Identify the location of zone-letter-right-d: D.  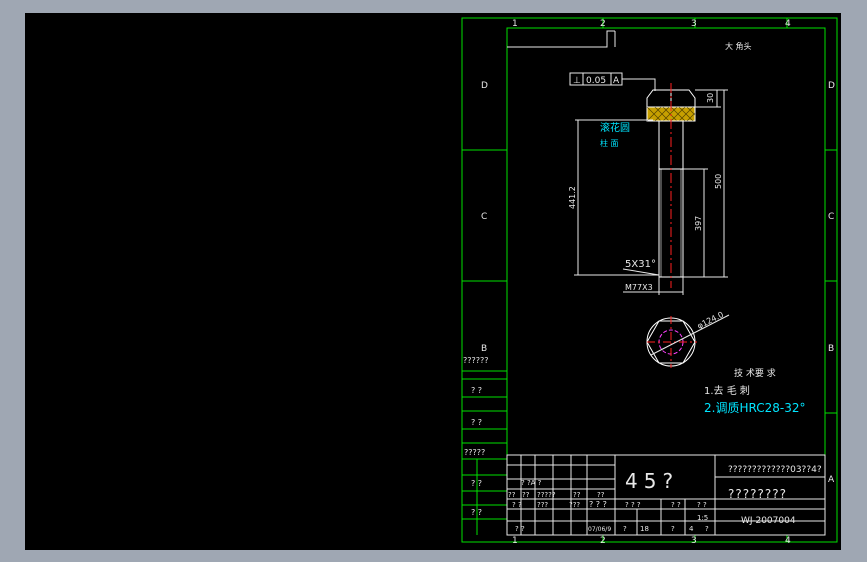
(831, 86).